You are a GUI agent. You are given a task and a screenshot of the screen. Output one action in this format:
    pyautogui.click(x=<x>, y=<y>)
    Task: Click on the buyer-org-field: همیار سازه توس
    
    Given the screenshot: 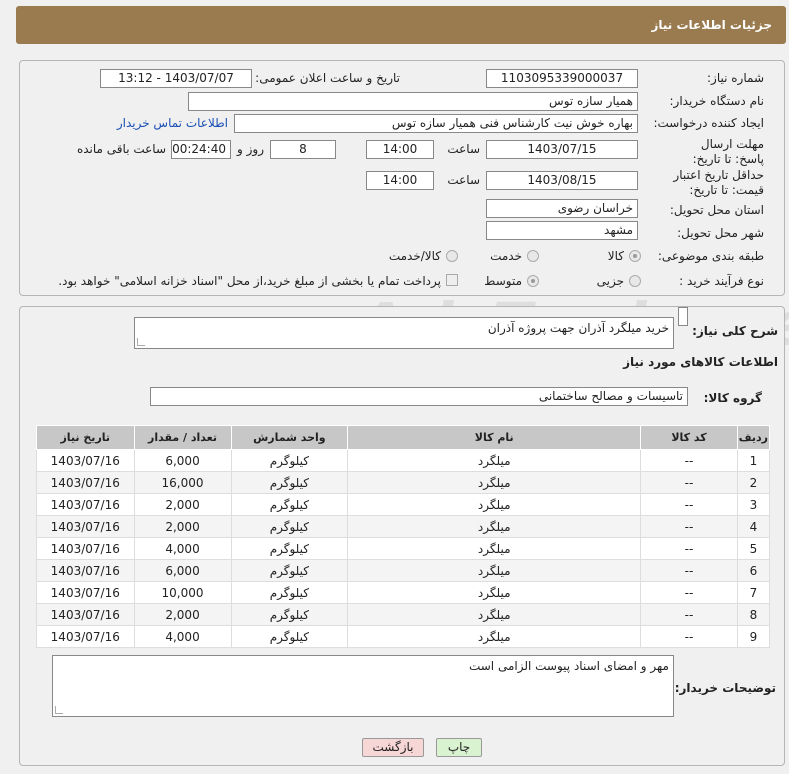 What is the action you would take?
    pyautogui.click(x=413, y=101)
    